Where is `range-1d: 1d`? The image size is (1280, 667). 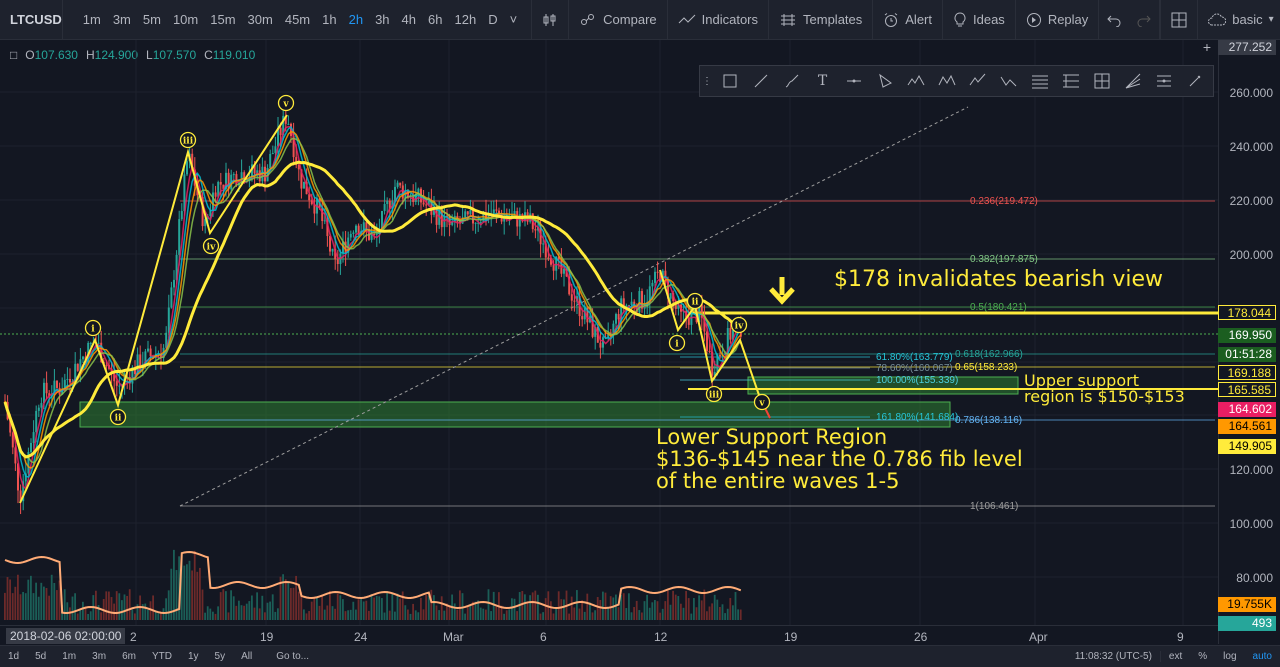 range-1d: 1d is located at coordinates (13, 656).